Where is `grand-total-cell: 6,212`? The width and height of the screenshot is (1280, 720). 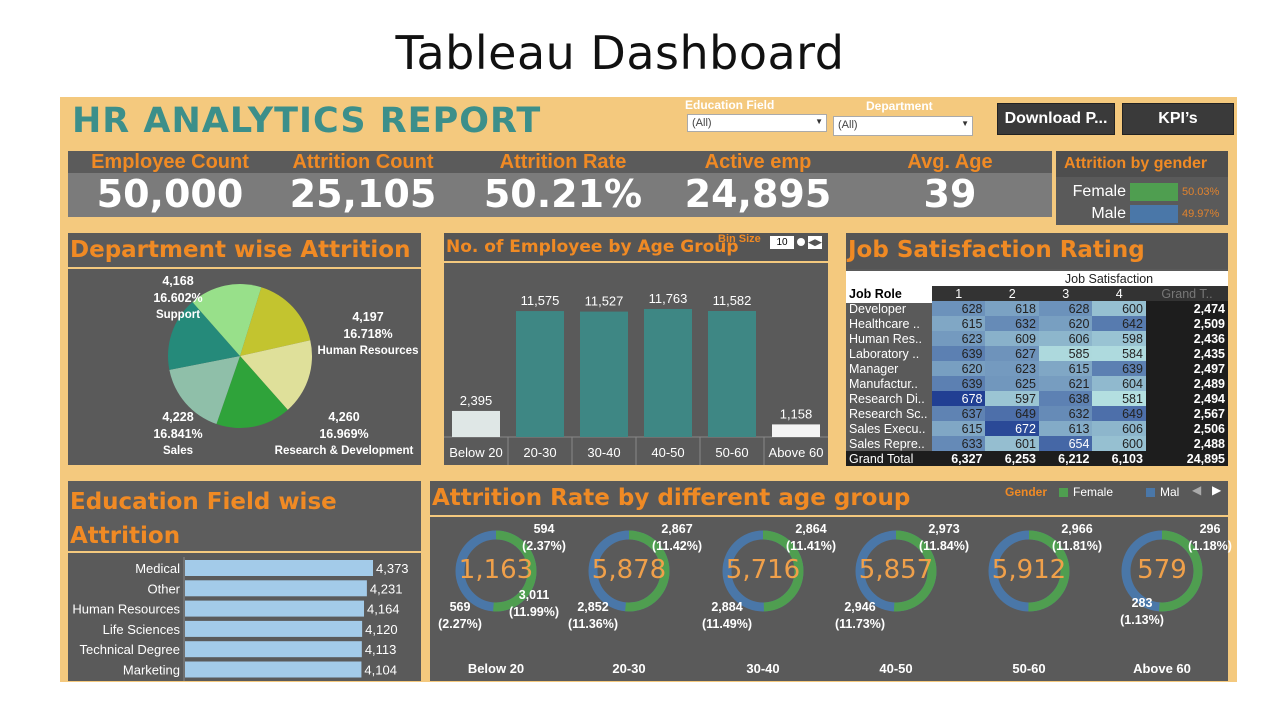 grand-total-cell: 6,212 is located at coordinates (1065, 458).